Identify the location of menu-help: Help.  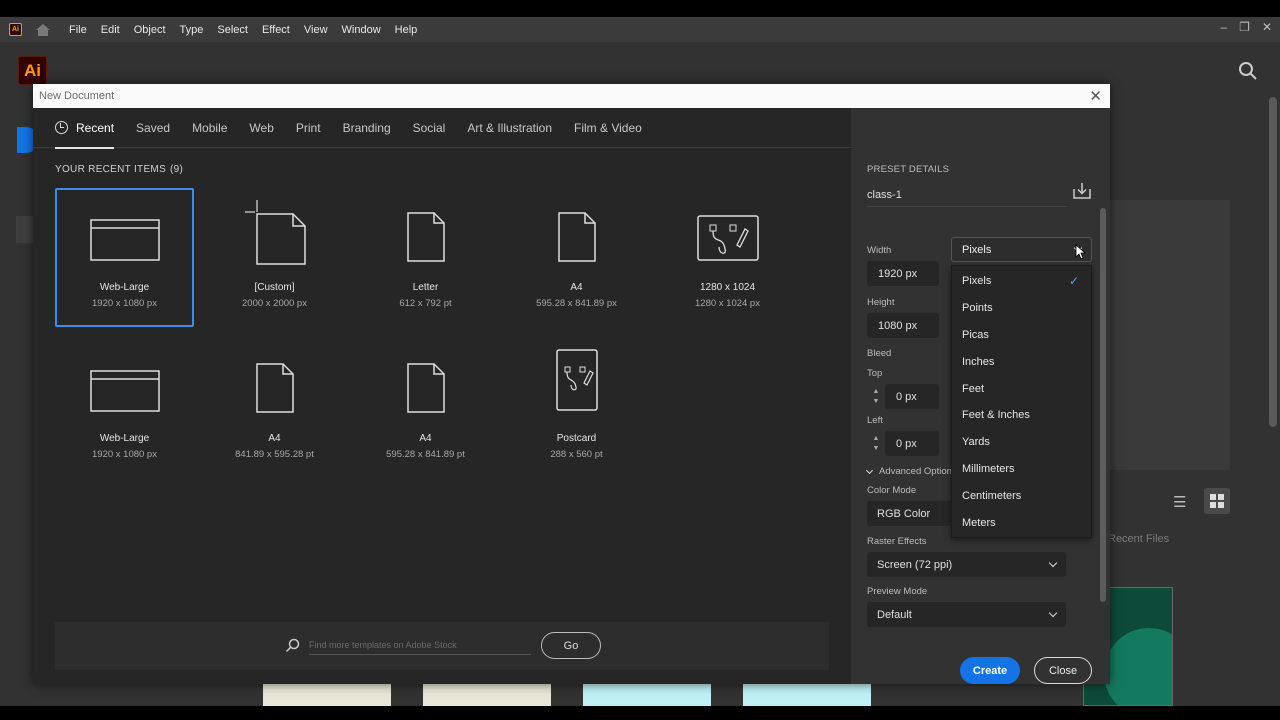
(406, 30).